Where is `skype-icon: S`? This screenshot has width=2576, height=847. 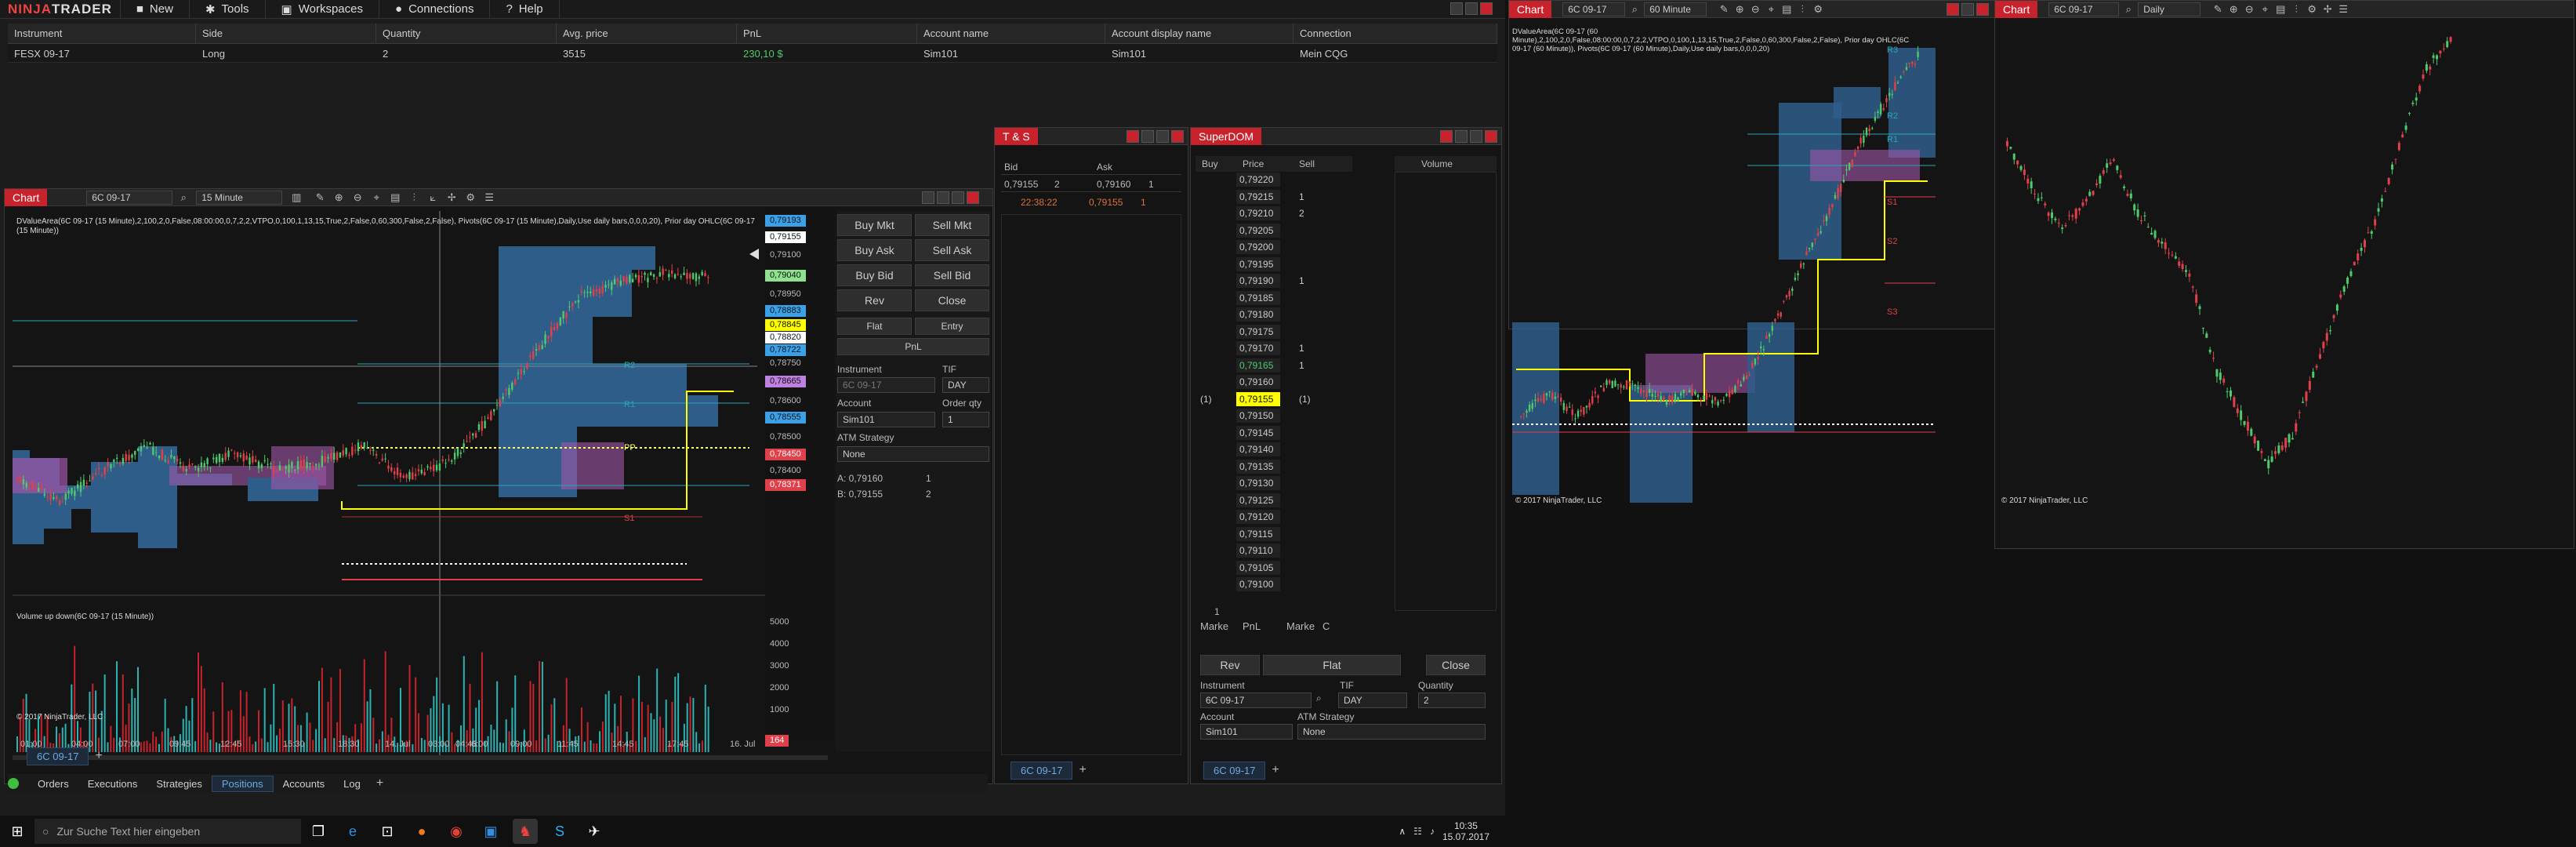
skype-icon: S is located at coordinates (559, 831).